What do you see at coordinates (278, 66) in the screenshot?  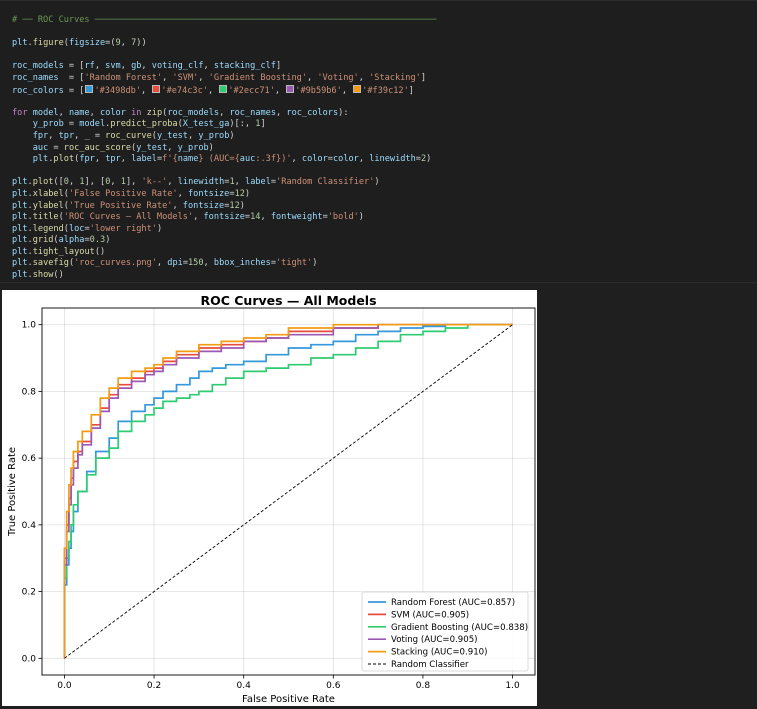 I see `code-token: ]` at bounding box center [278, 66].